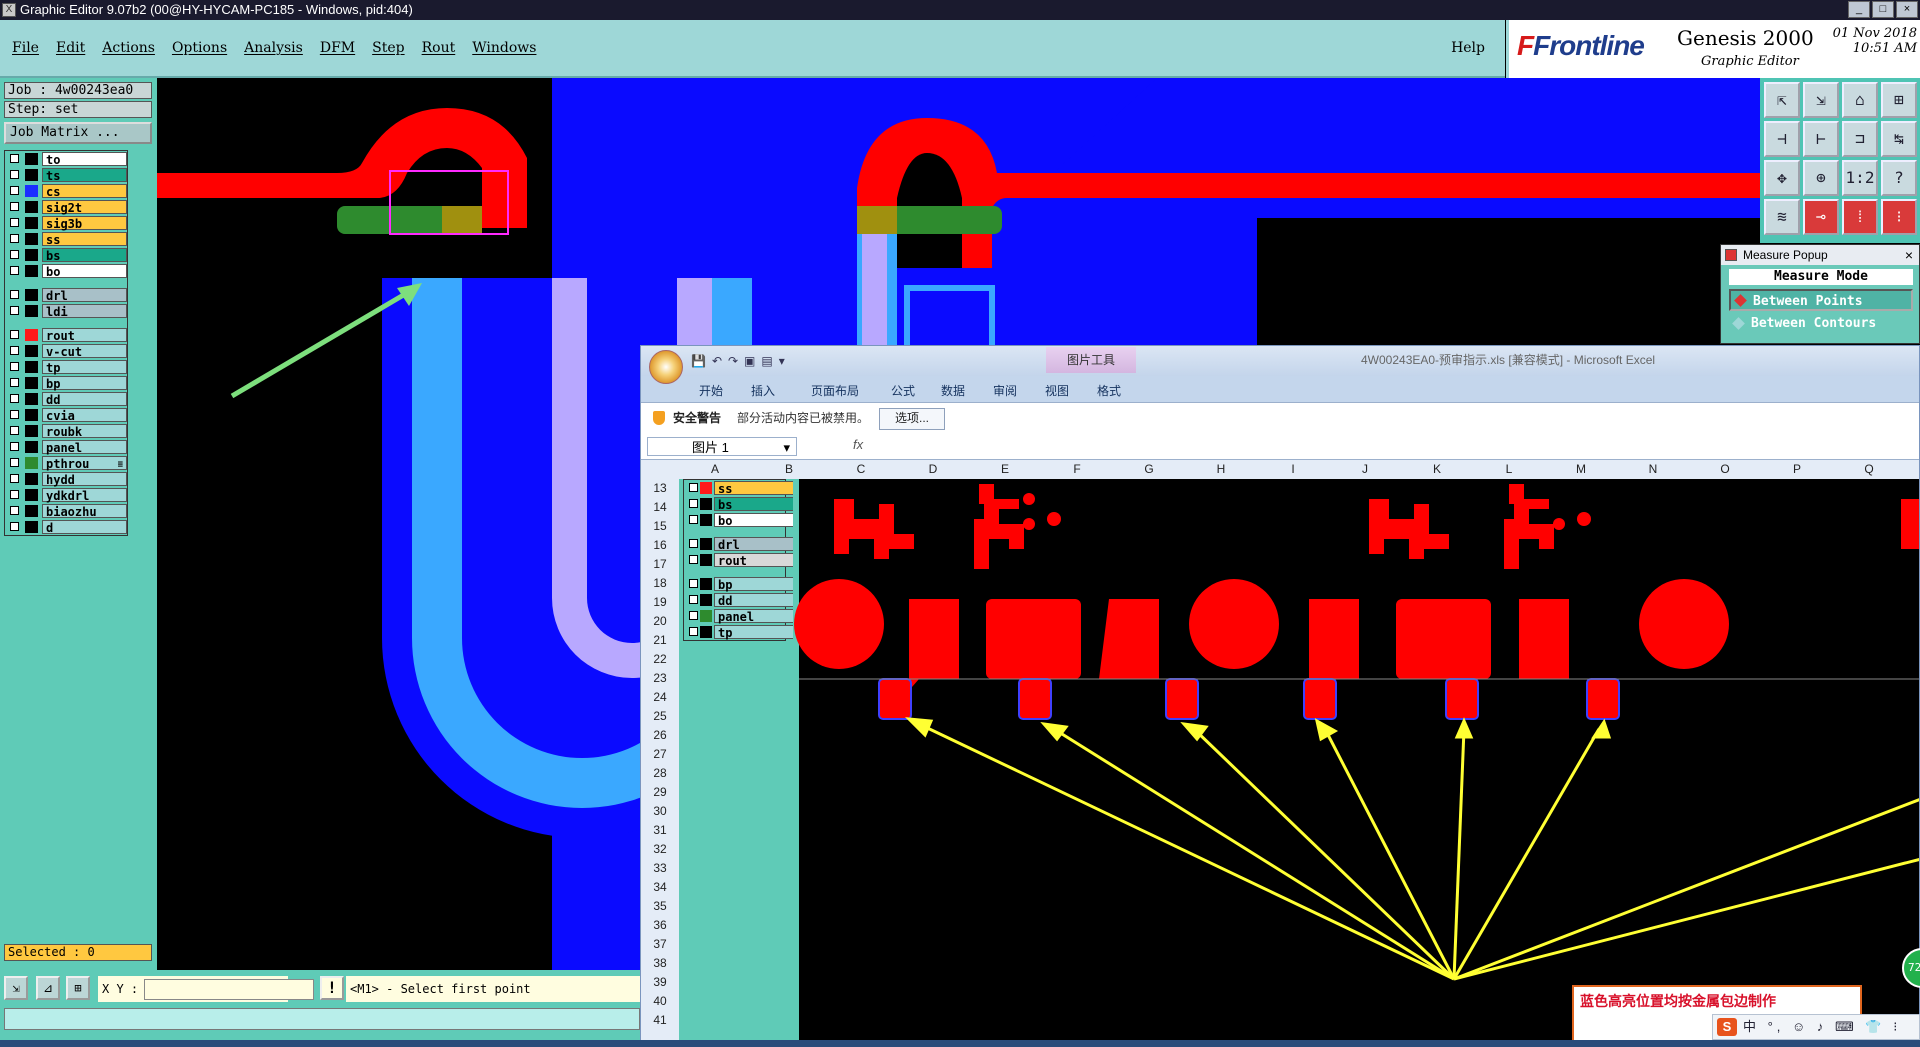  Describe the element at coordinates (1859, 9) in the screenshot. I see `minimize-button: _` at that location.